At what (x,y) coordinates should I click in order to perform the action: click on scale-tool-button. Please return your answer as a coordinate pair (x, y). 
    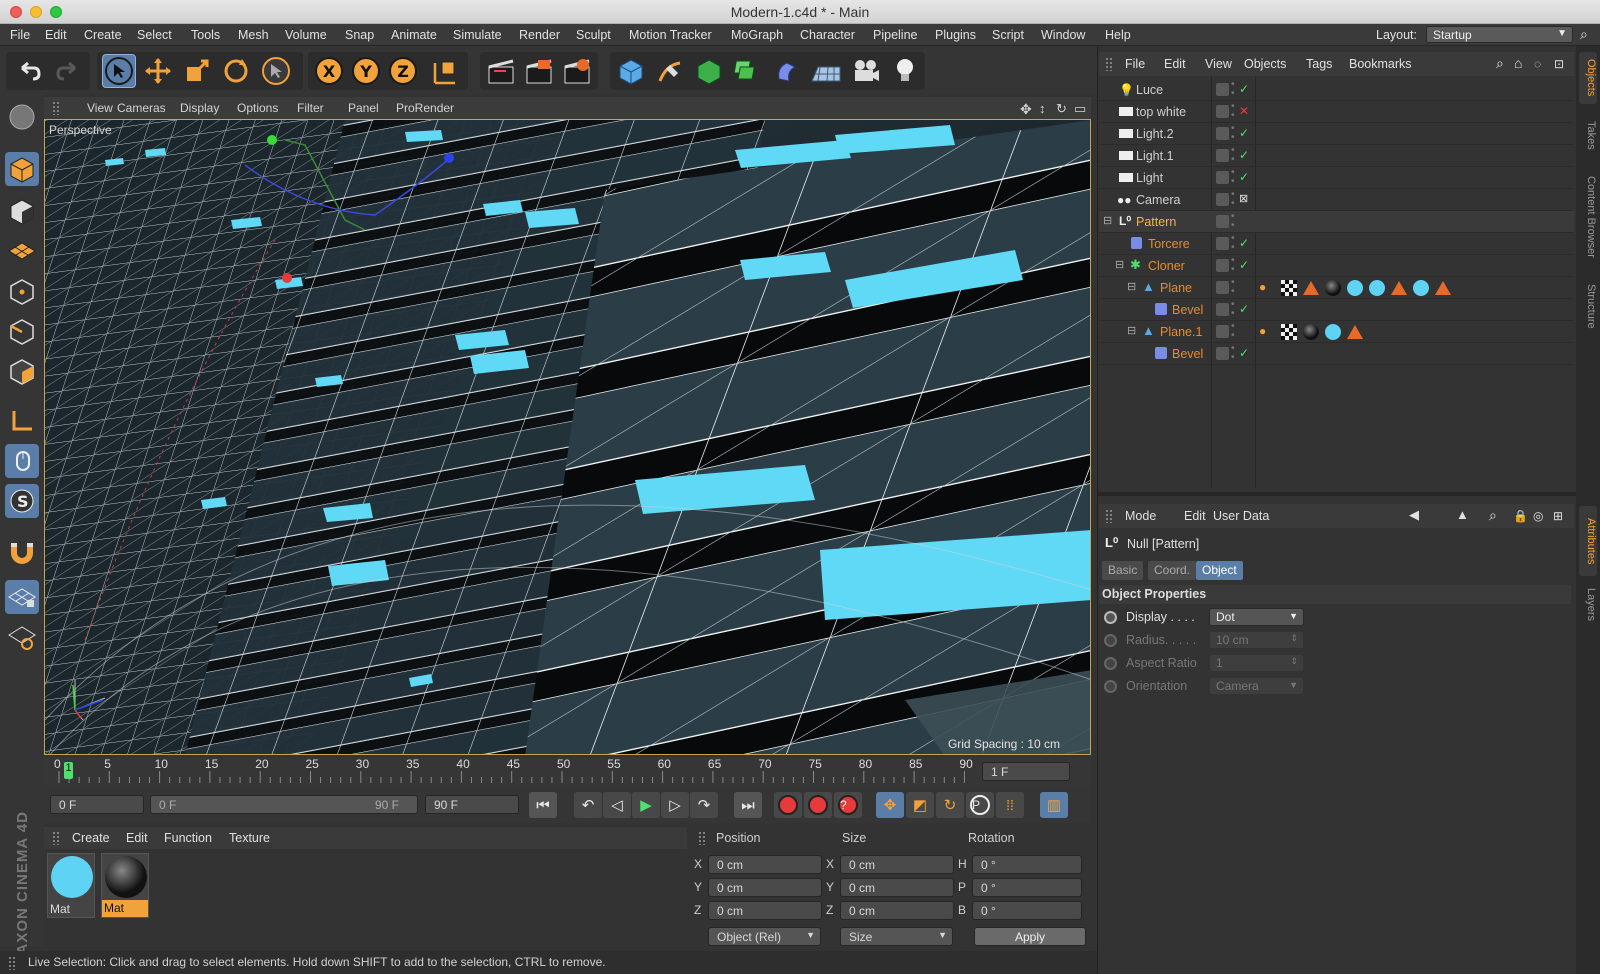
    Looking at the image, I should click on (197, 71).